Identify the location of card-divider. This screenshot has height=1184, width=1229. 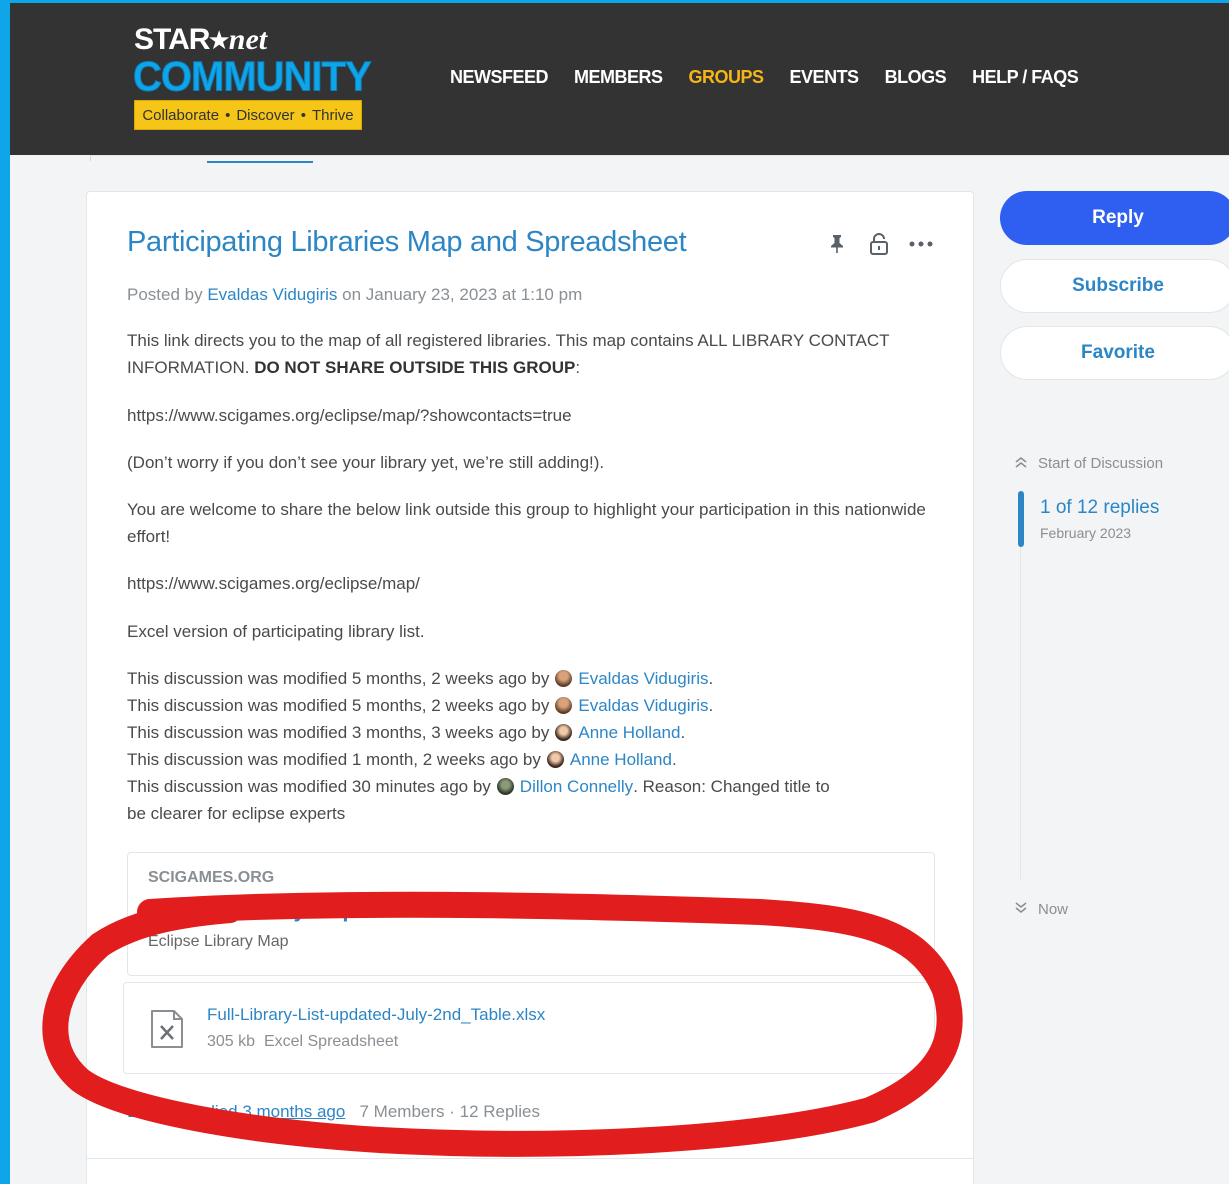
(530, 1158).